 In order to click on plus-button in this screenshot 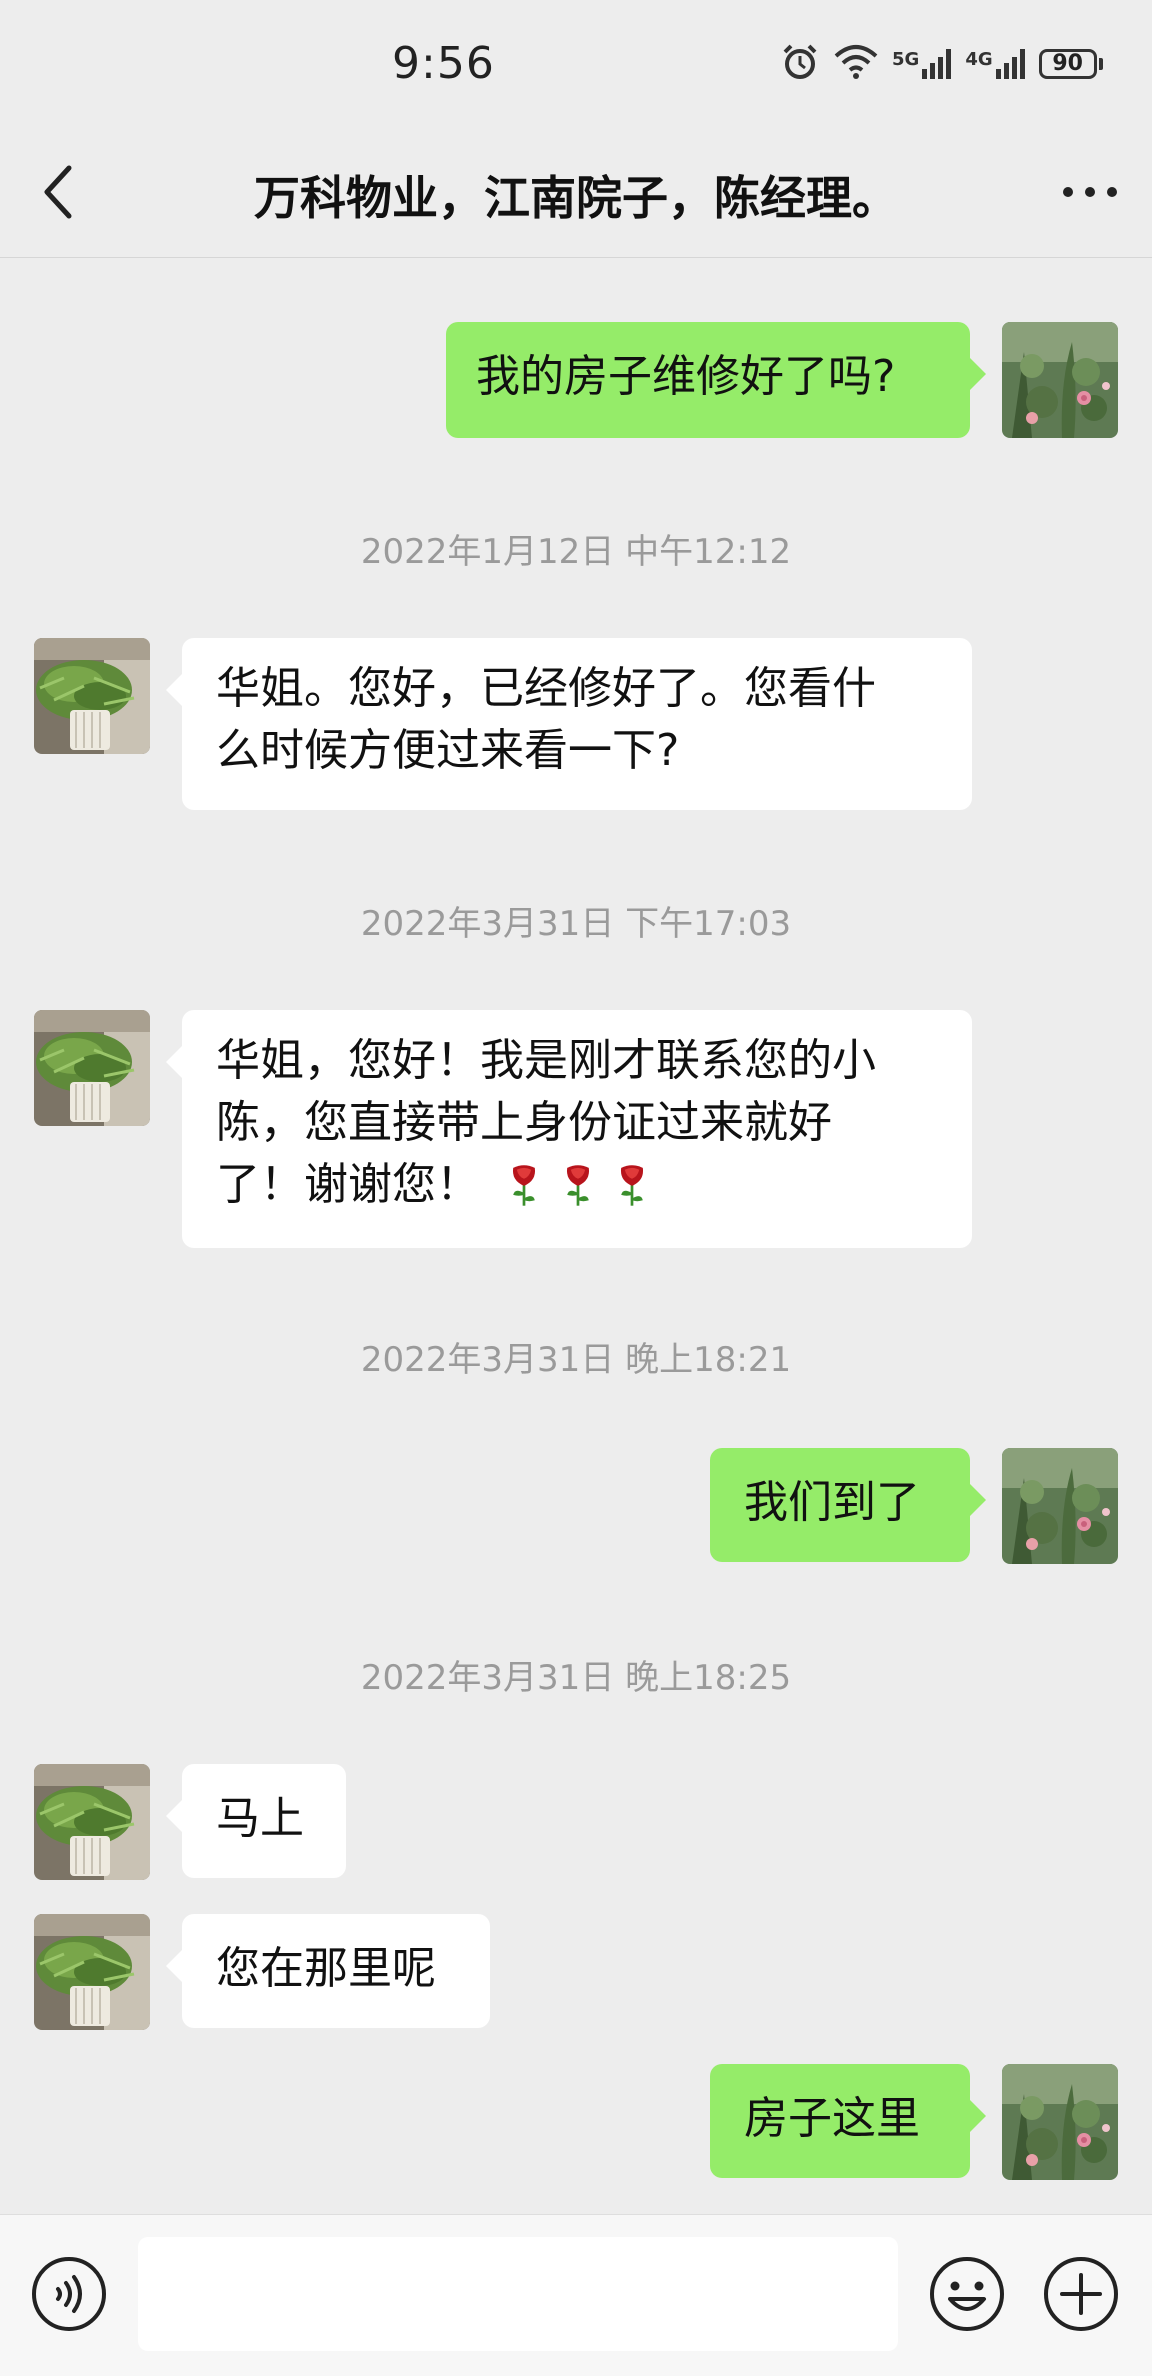, I will do `click(1081, 2294)`.